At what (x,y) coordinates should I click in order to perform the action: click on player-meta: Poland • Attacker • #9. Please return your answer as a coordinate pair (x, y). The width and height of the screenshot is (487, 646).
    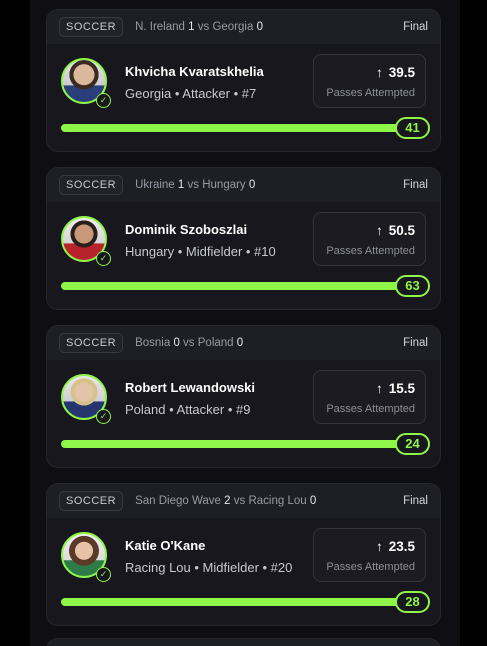
    Looking at the image, I should click on (188, 409).